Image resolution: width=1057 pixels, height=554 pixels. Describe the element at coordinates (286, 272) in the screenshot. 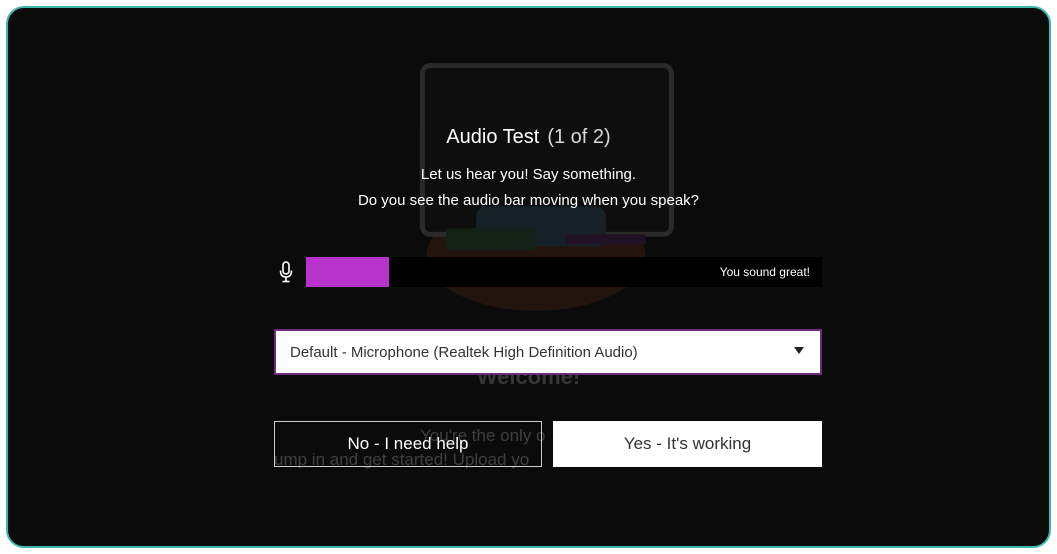

I see `microphone-icon` at that location.